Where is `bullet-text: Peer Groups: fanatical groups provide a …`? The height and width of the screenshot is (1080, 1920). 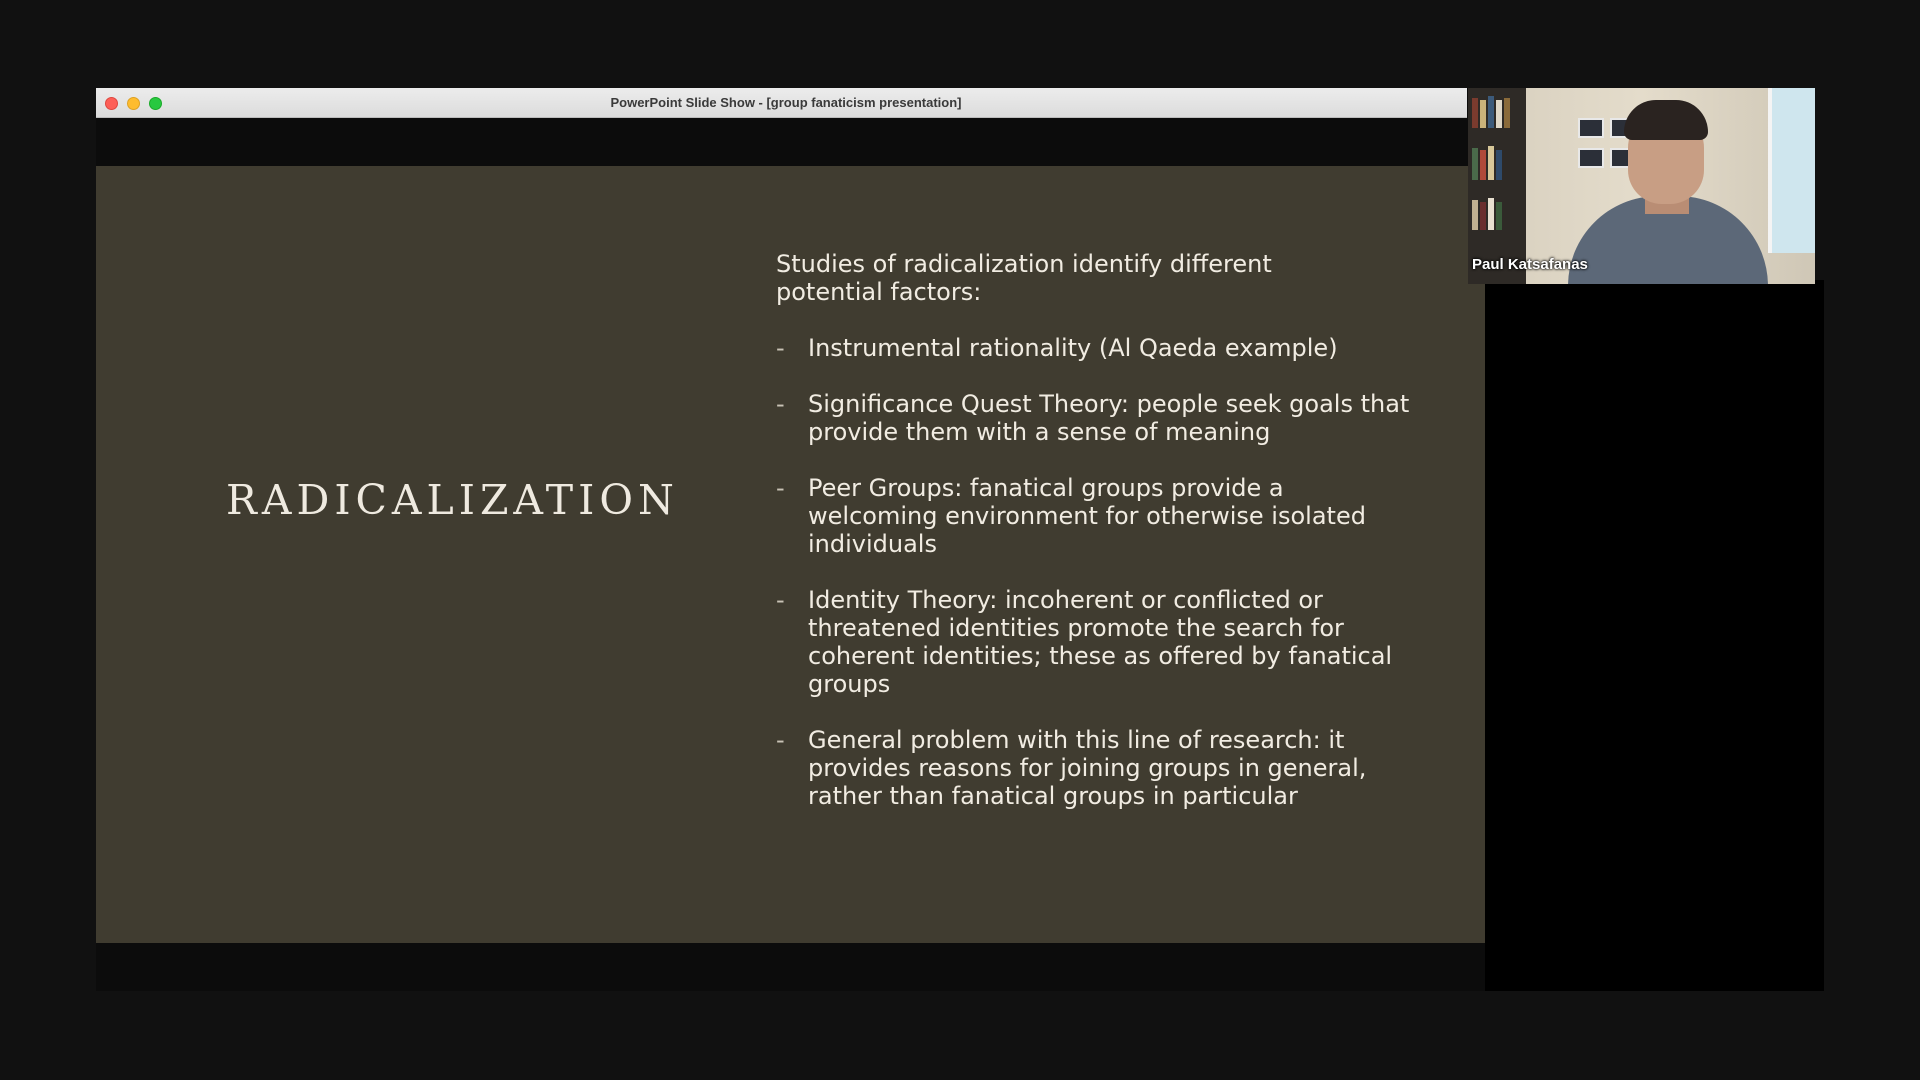
bullet-text: Peer Groups: fanatical groups provide a … is located at coordinates (1087, 516).